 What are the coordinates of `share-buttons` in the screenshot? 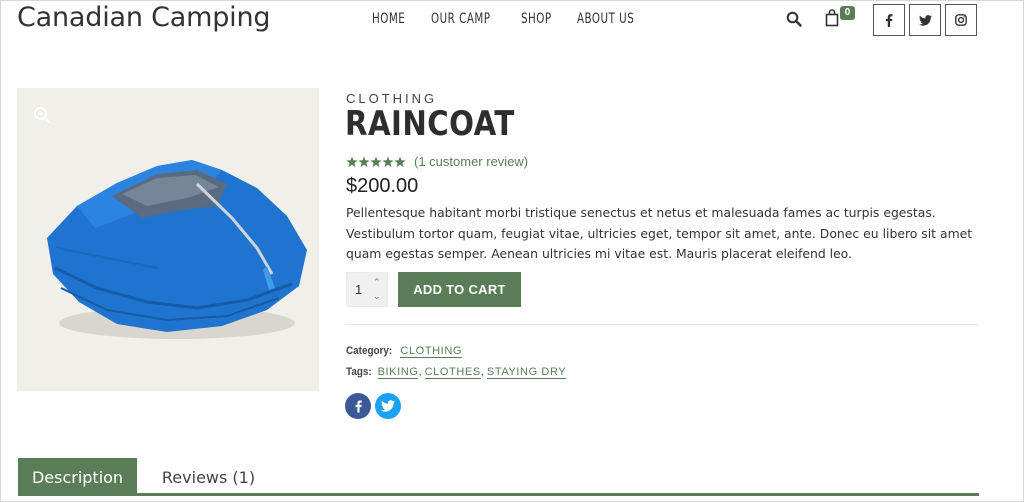 It's located at (373, 406).